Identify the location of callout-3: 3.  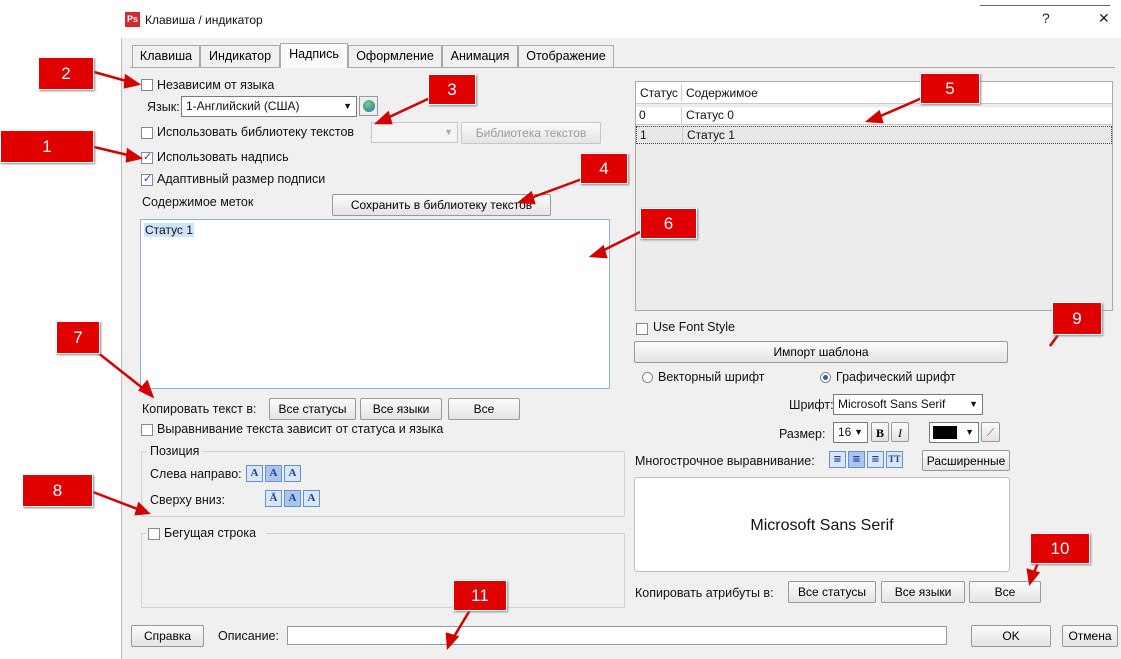
(452, 89).